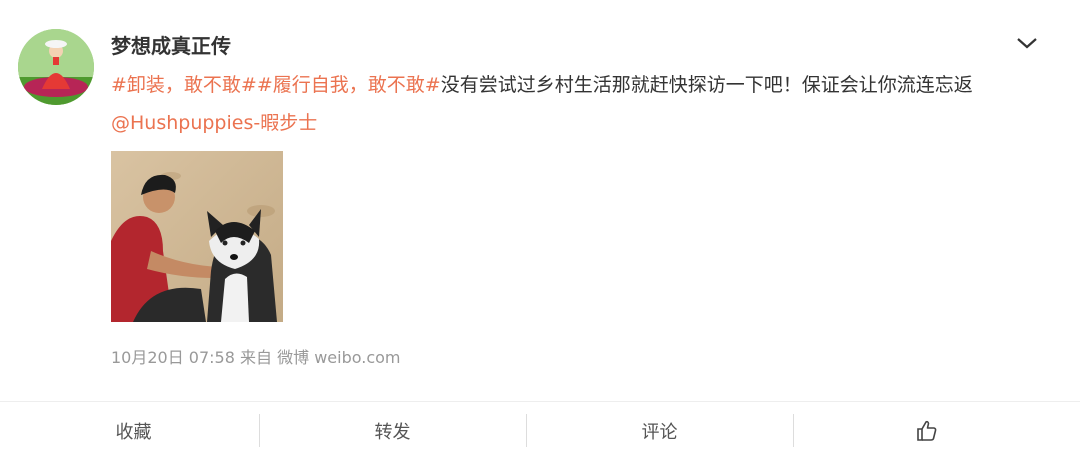  What do you see at coordinates (214, 123) in the screenshot?
I see `mention-link: @Hushpuppies-暇步士` at bounding box center [214, 123].